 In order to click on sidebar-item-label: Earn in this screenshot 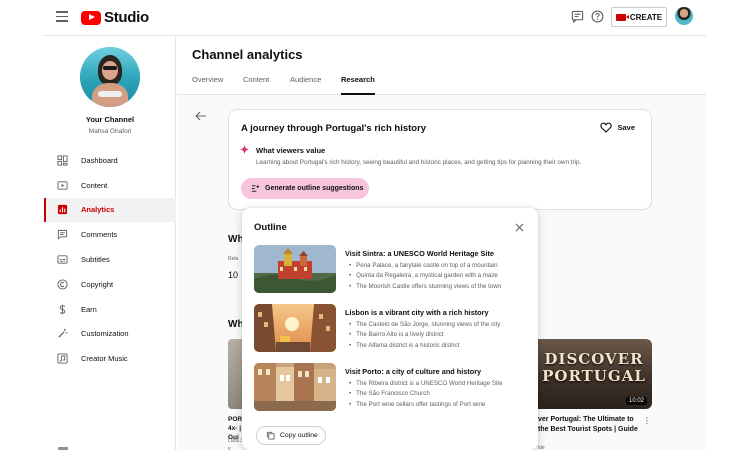, I will do `click(89, 309)`.